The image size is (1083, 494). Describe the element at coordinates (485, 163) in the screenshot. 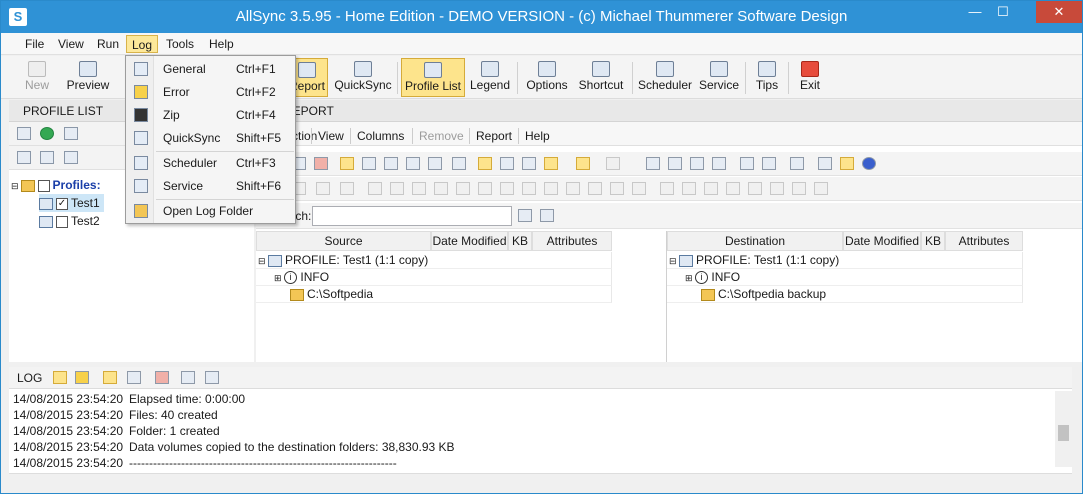

I see `details-icon` at that location.